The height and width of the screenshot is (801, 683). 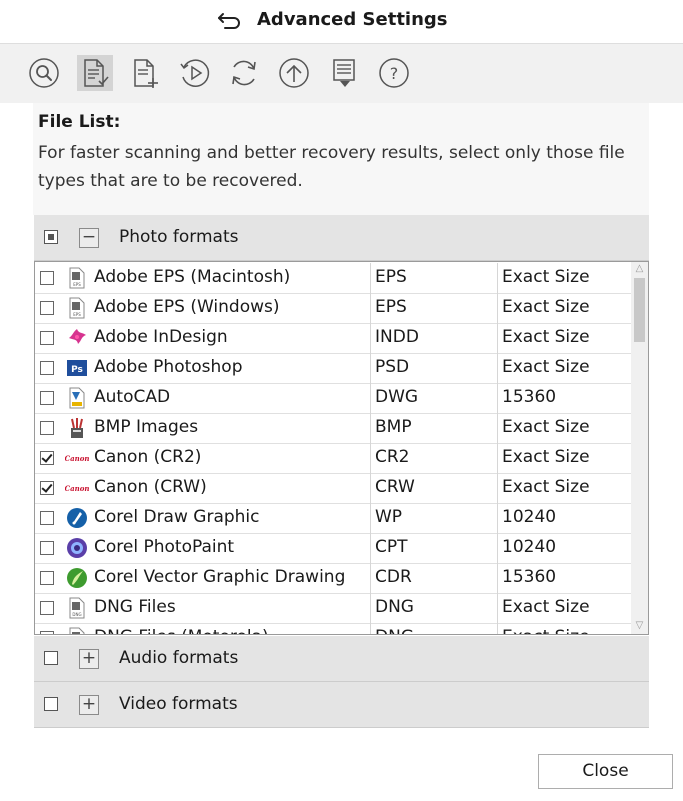 I want to click on file-type-name: Adobe Photoshop, so click(x=168, y=367).